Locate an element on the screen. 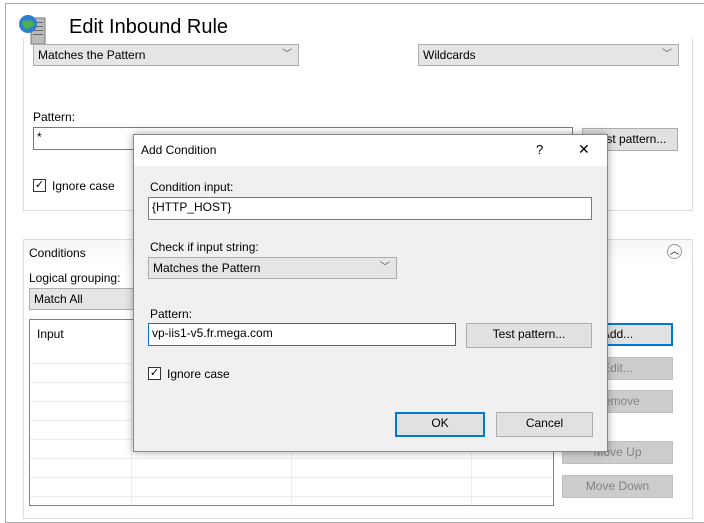 This screenshot has width=704, height=523. move-down-button: Move Down is located at coordinates (617, 486).